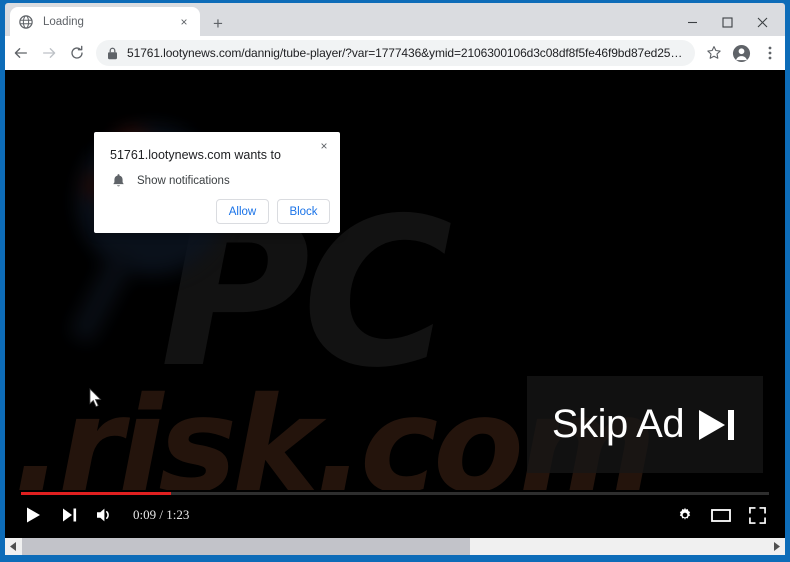  Describe the element at coordinates (395, 493) in the screenshot. I see `progress-bar` at that location.